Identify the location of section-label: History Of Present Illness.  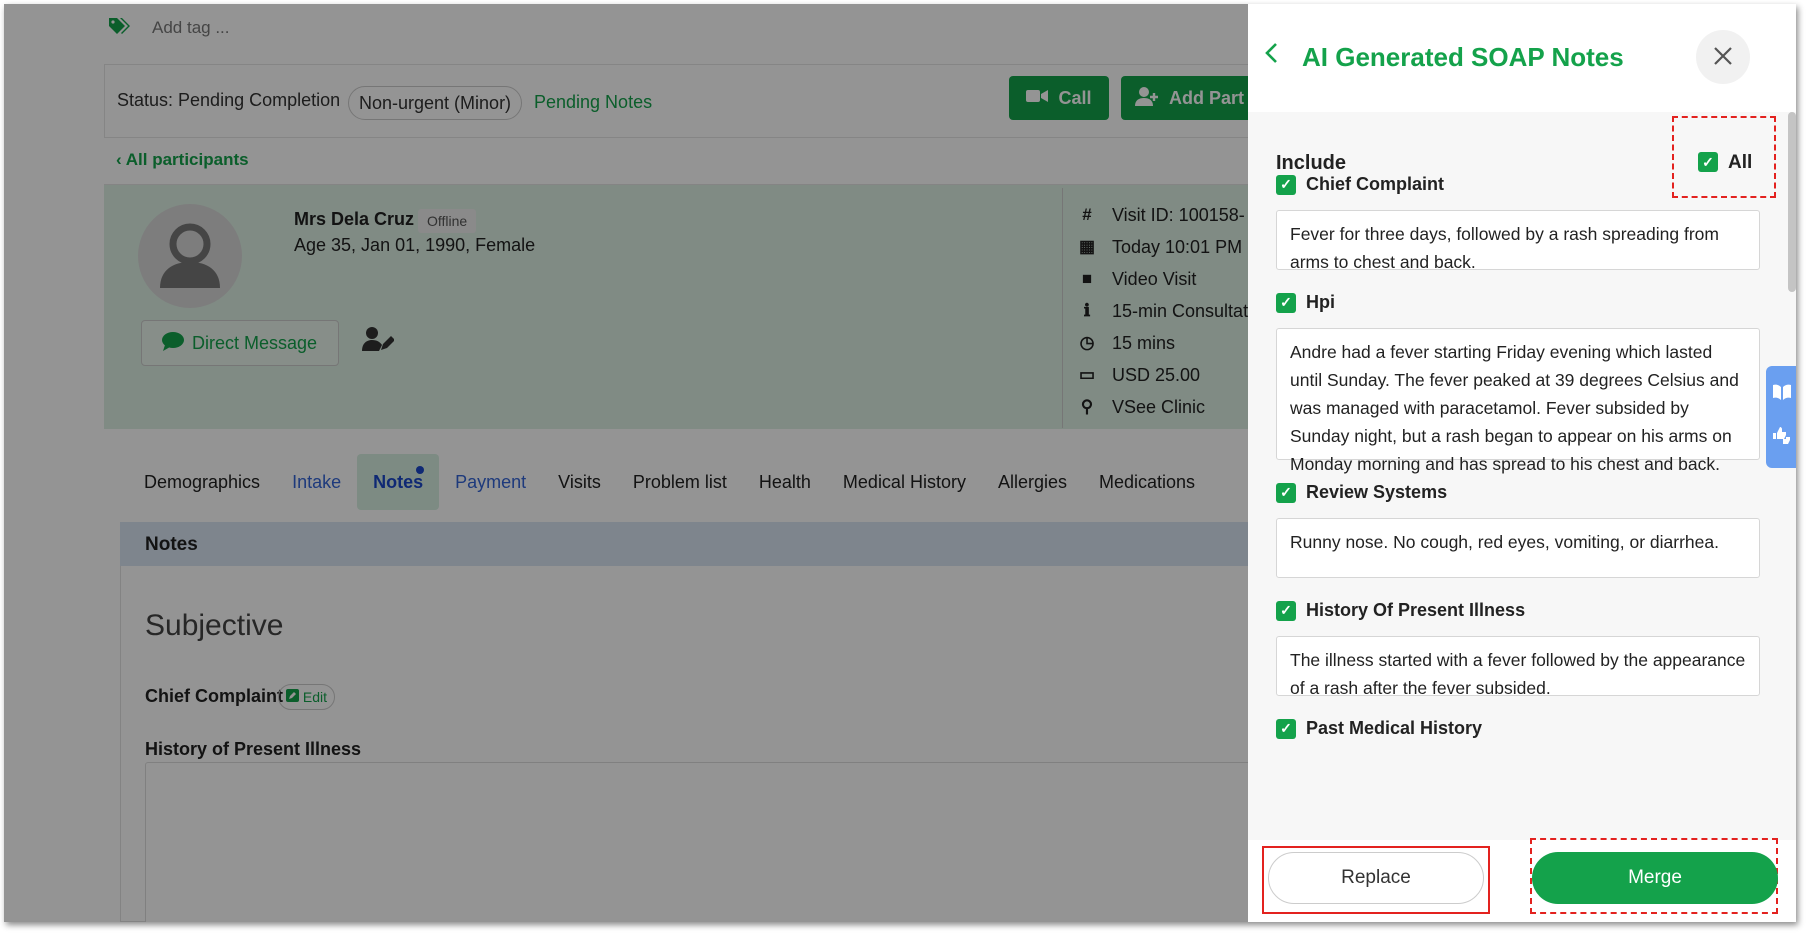
(1416, 610).